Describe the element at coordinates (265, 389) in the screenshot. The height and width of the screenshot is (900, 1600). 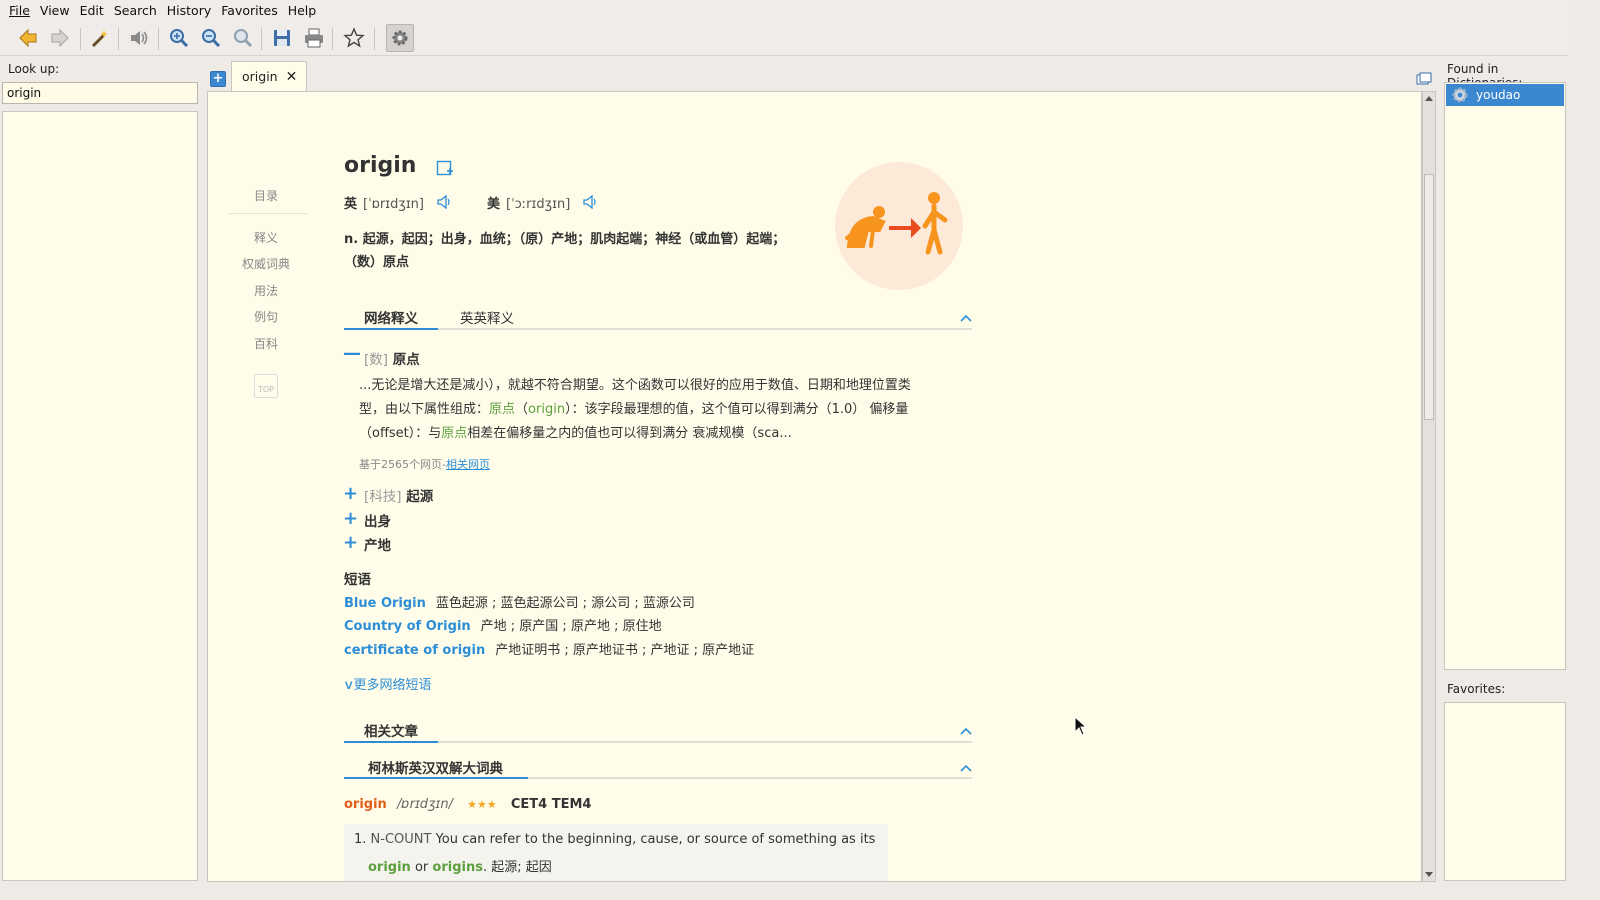
I see `top-label: TOP` at that location.